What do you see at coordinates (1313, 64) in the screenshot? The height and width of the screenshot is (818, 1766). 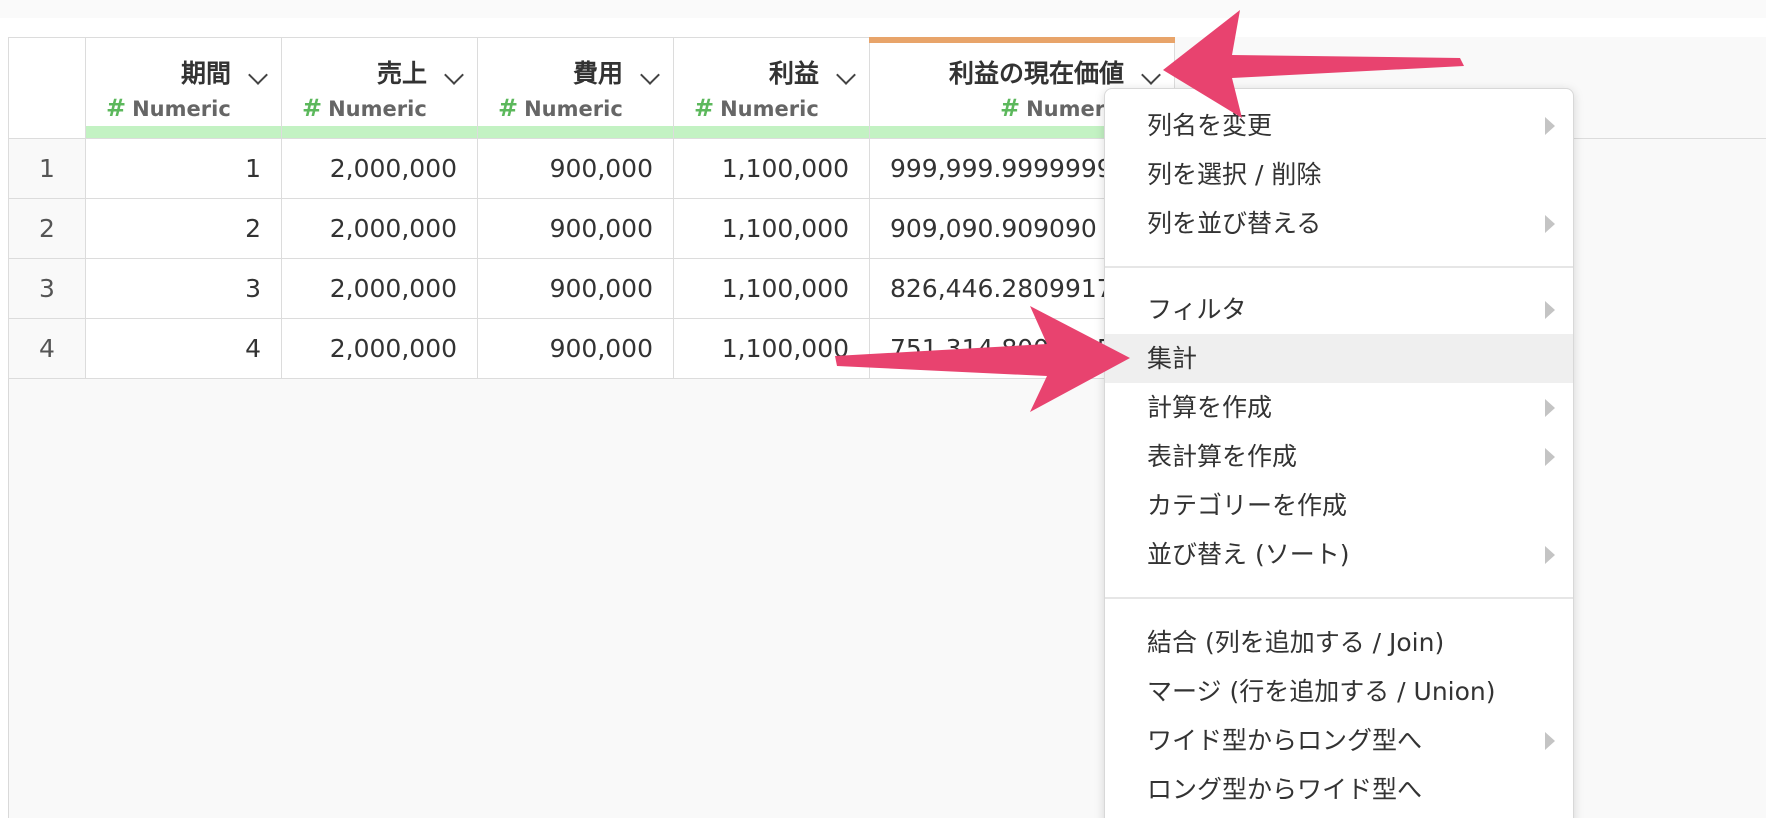 I see `annotation-arrow-top` at bounding box center [1313, 64].